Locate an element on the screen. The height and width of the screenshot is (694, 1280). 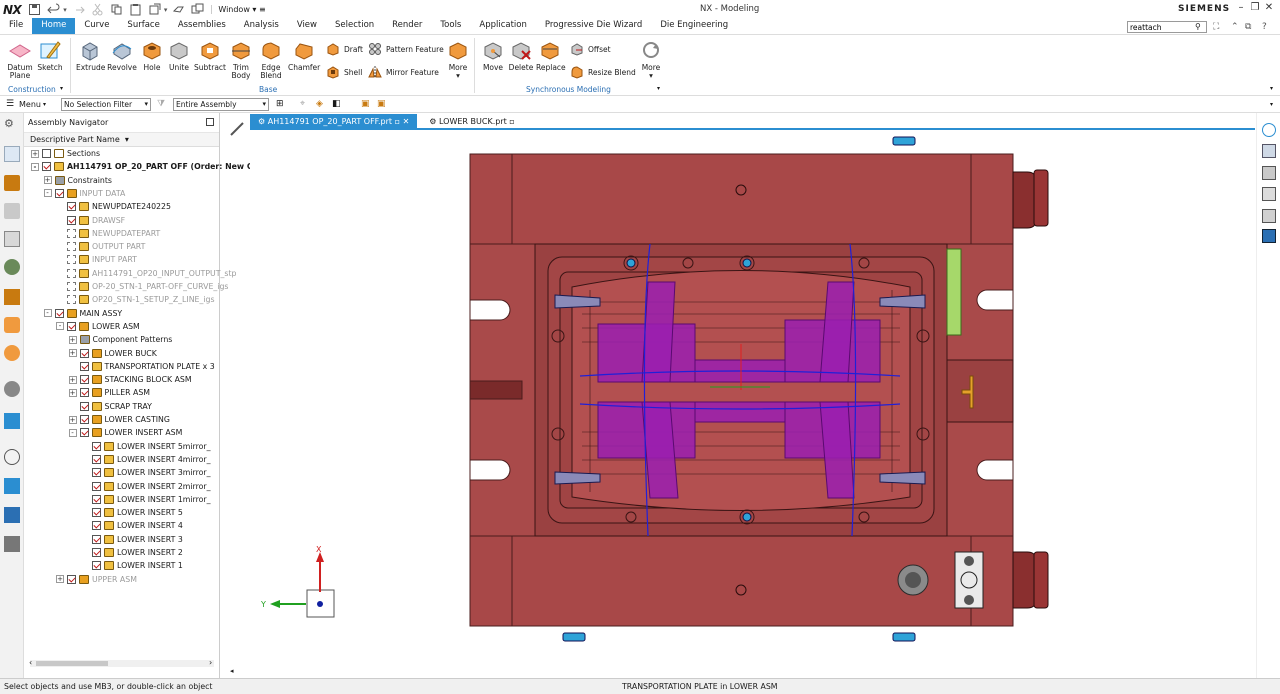
repeat-command-icon is located at coordinates (154, 9).